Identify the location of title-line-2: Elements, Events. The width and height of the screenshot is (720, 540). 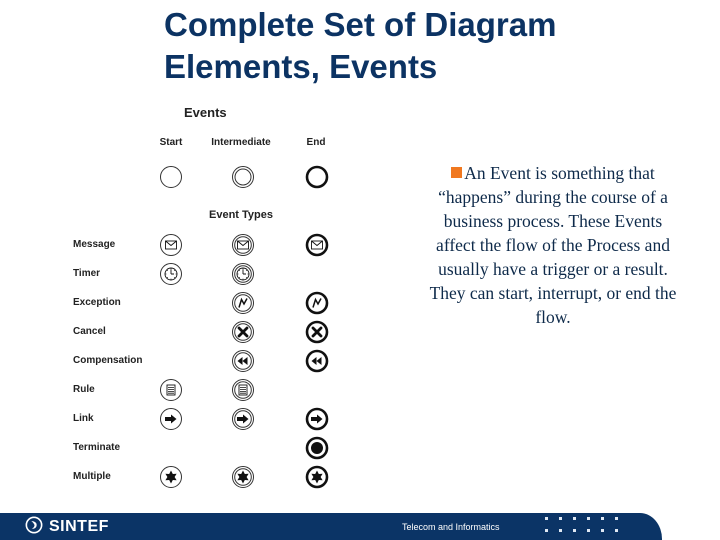
(301, 66).